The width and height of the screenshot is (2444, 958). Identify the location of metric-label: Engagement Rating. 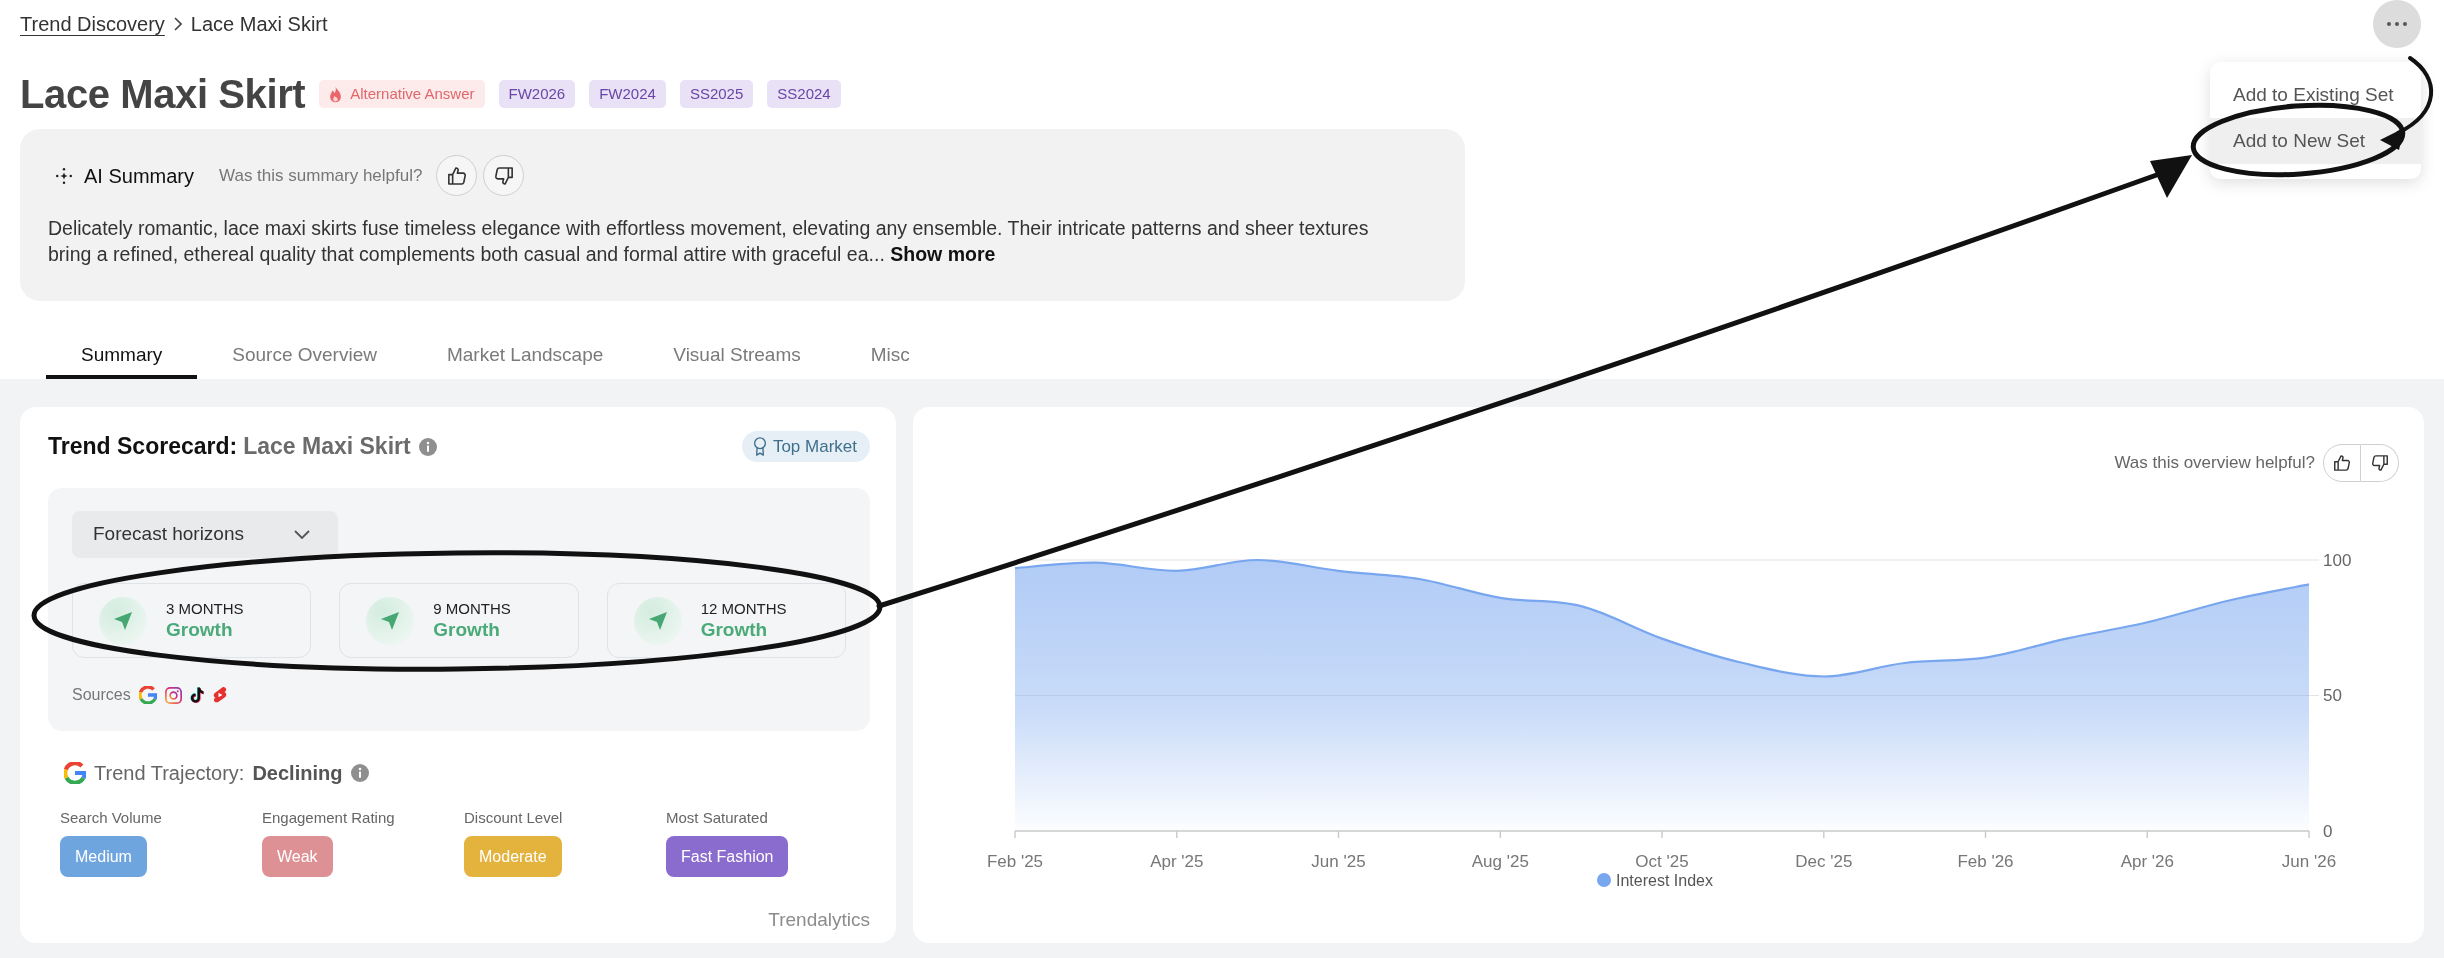
(328, 818).